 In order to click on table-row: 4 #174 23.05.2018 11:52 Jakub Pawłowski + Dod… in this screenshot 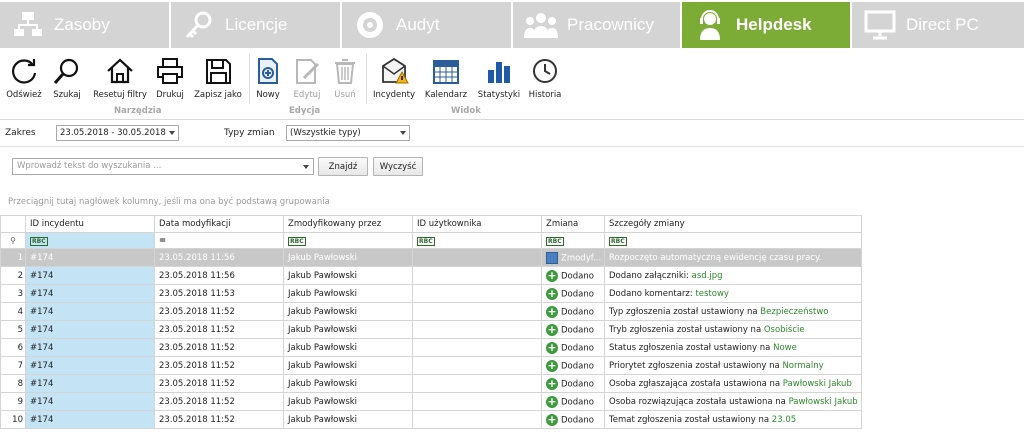, I will do `click(431, 311)`.